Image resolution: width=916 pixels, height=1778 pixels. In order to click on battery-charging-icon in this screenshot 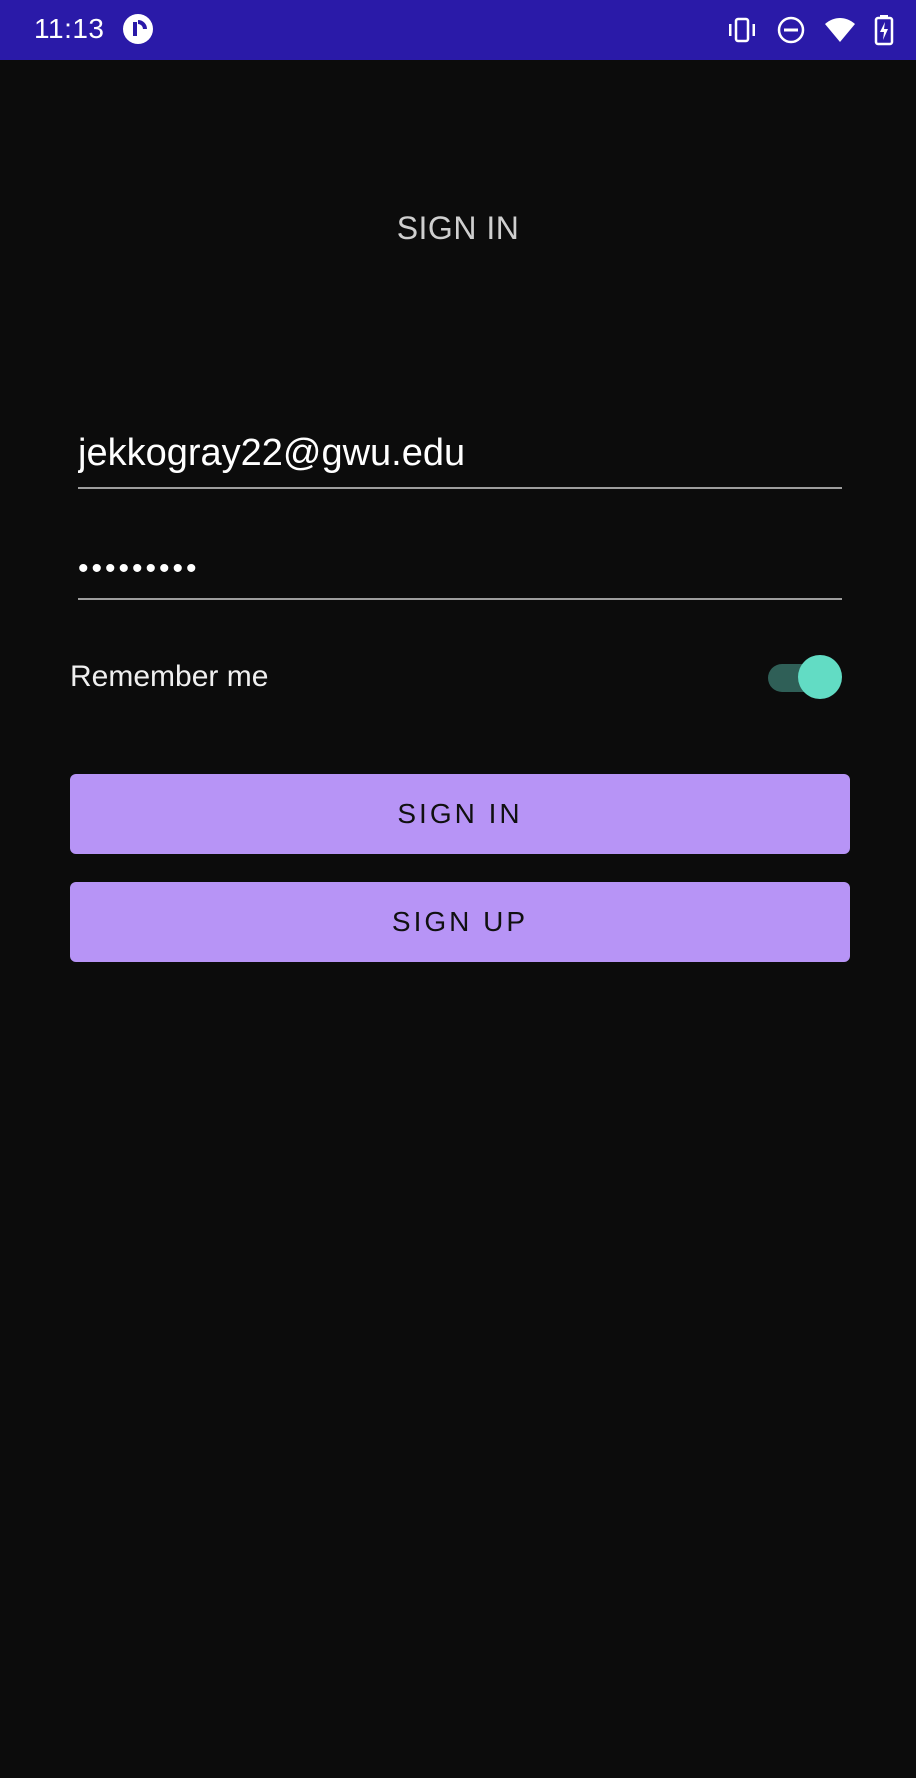, I will do `click(884, 30)`.